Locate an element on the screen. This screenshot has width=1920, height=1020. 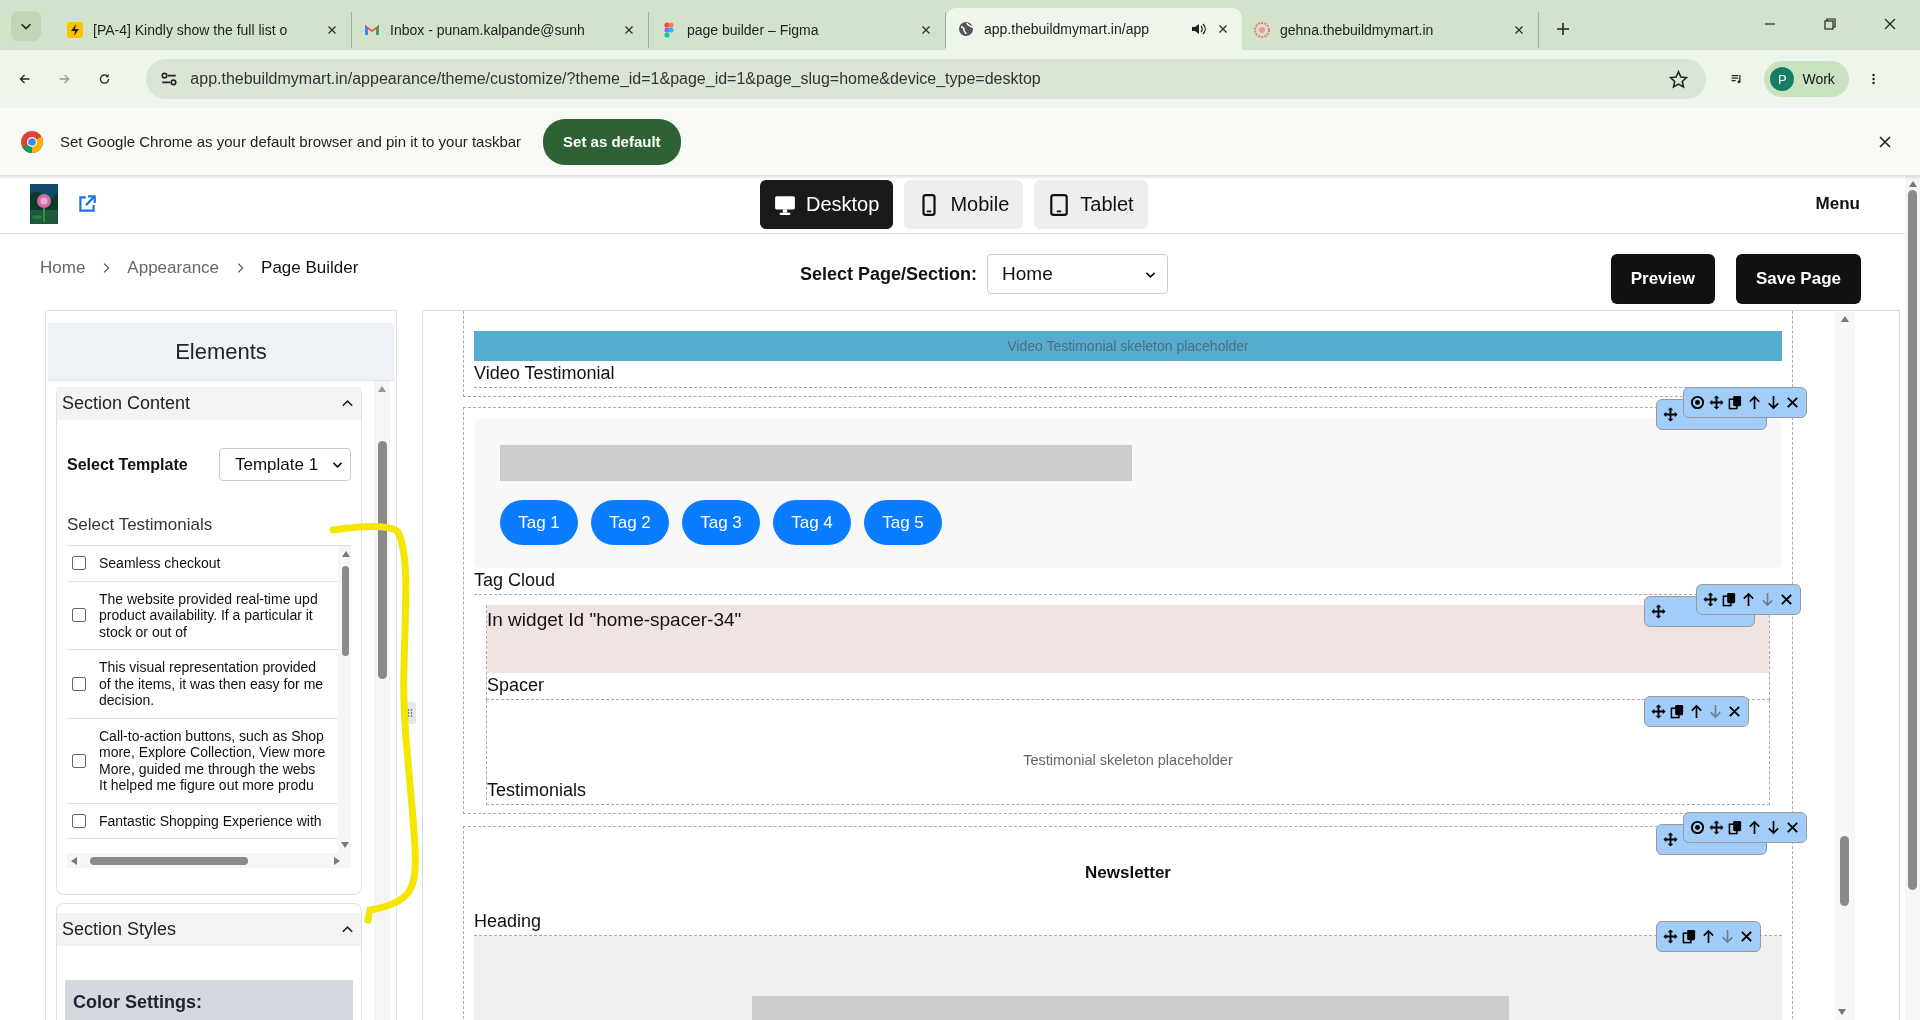
browser-tab: Inbox - punam.kalpande@sunh is located at coordinates (500, 30).